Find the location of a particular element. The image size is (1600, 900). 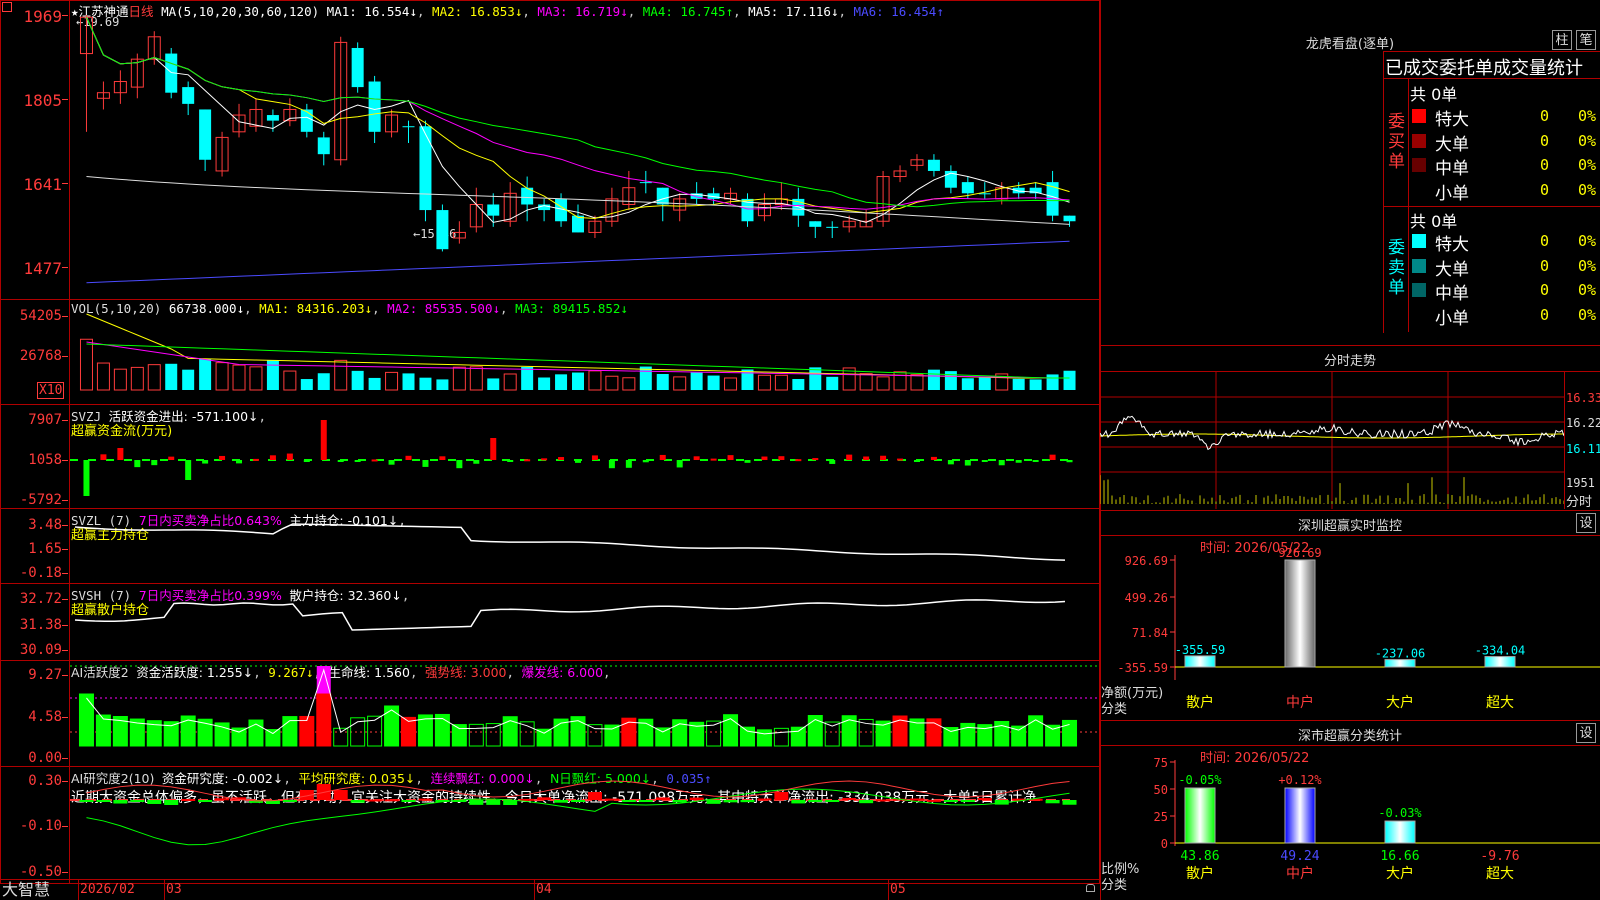

svsh-chart is located at coordinates (584, 621).